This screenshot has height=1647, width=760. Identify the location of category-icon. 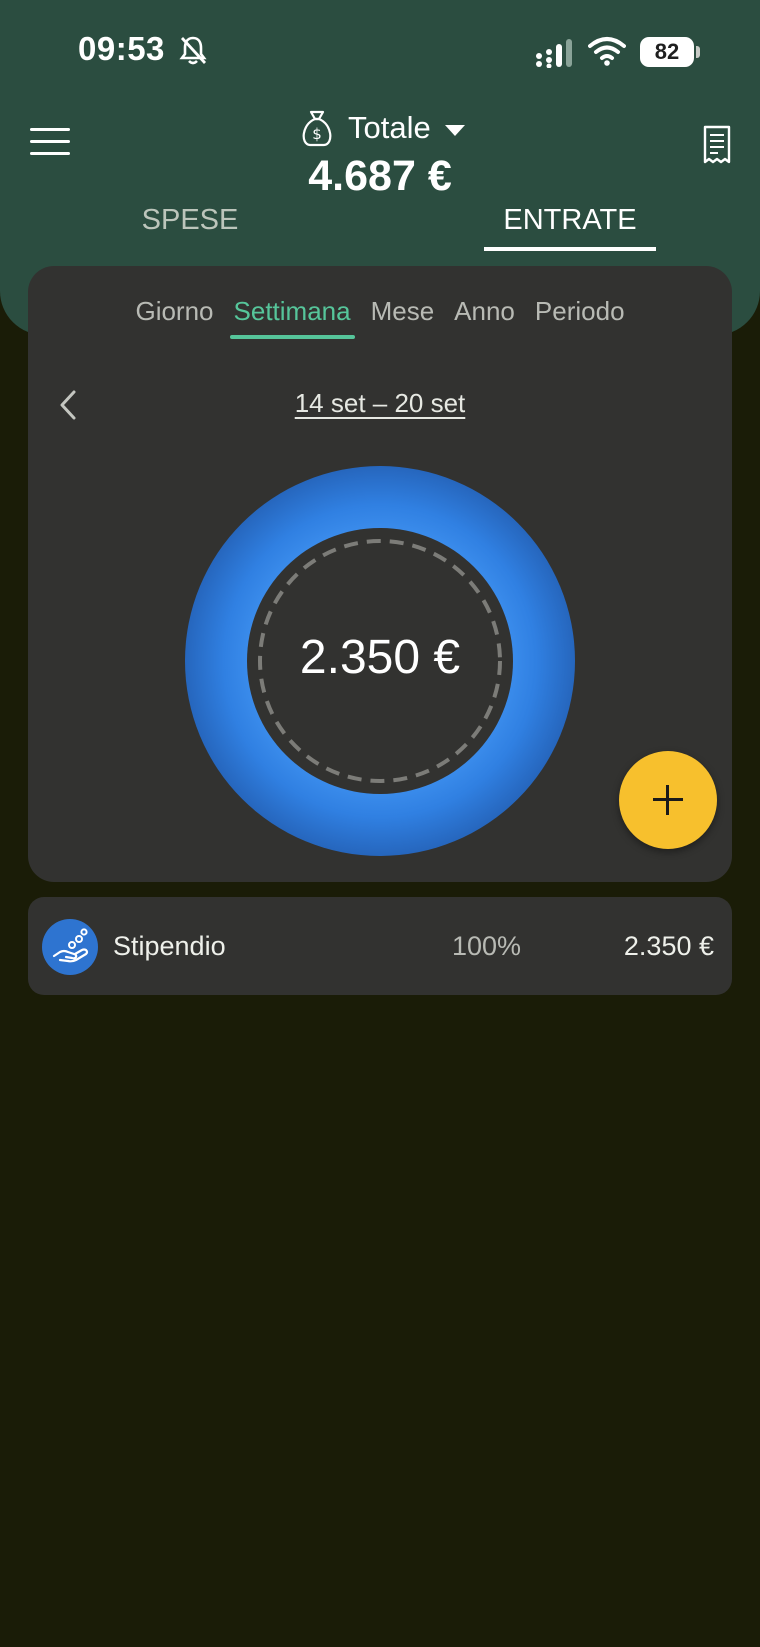
(70, 947).